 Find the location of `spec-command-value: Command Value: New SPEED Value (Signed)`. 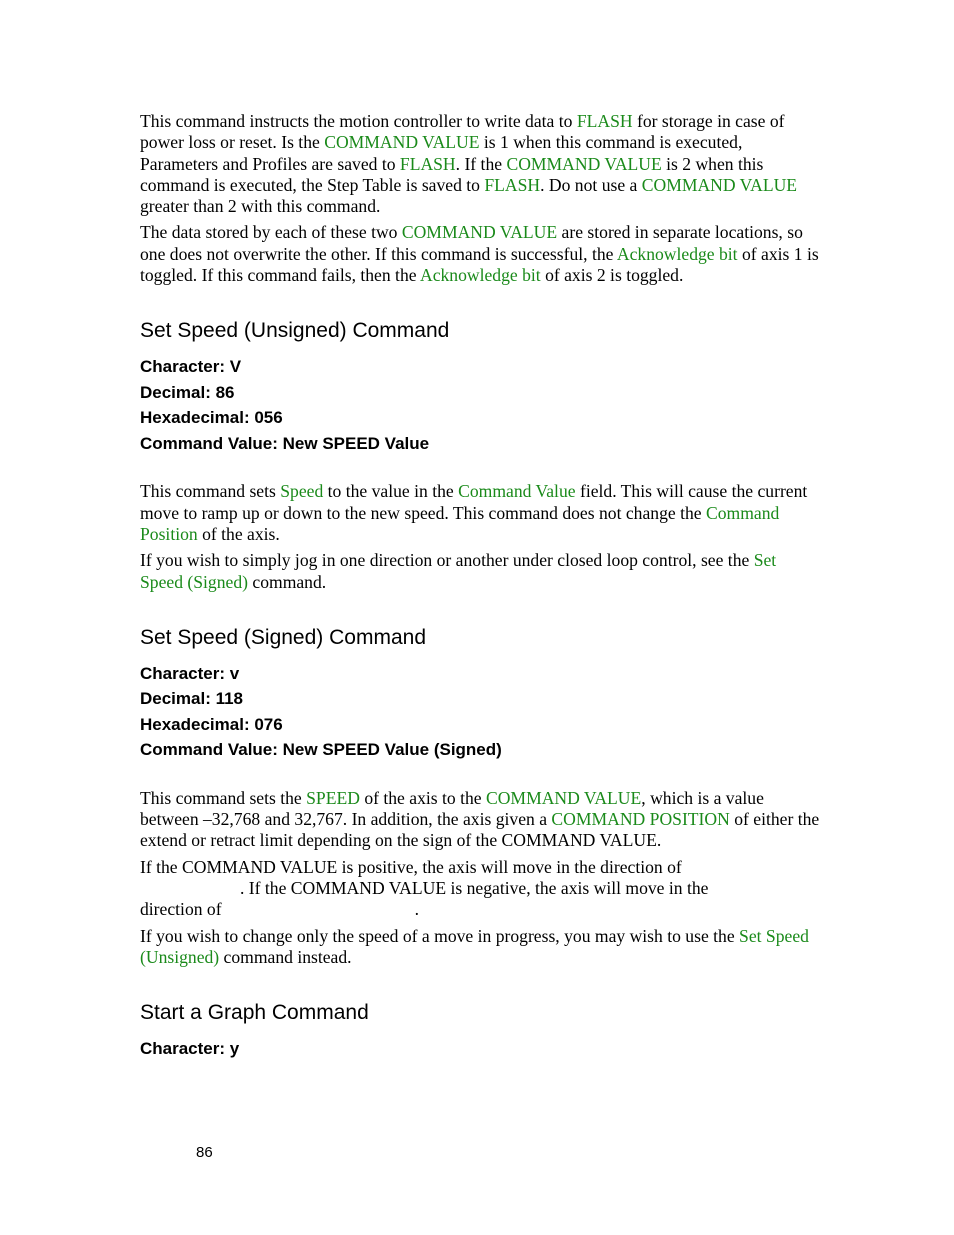

spec-command-value: Command Value: New SPEED Value (Signed) is located at coordinates (321, 750).